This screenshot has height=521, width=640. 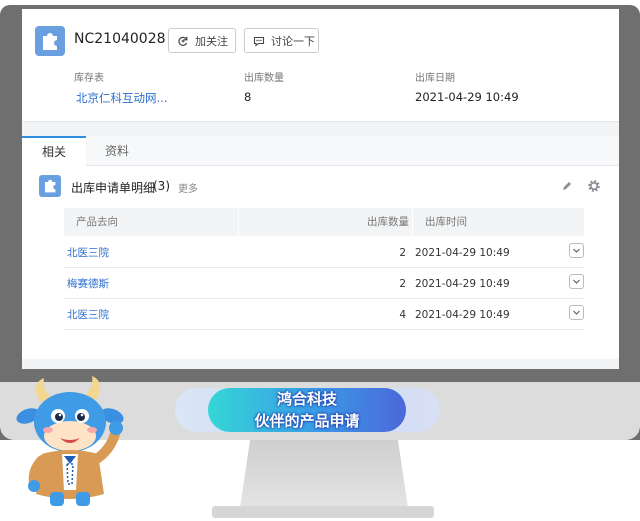 What do you see at coordinates (88, 284) in the screenshot?
I see `row-destination-link: 梅赛德斯` at bounding box center [88, 284].